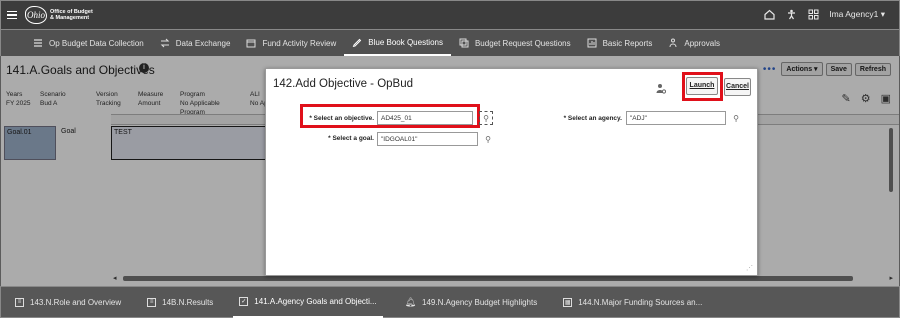  What do you see at coordinates (813, 14) in the screenshot?
I see `navigator-grid-icon` at bounding box center [813, 14].